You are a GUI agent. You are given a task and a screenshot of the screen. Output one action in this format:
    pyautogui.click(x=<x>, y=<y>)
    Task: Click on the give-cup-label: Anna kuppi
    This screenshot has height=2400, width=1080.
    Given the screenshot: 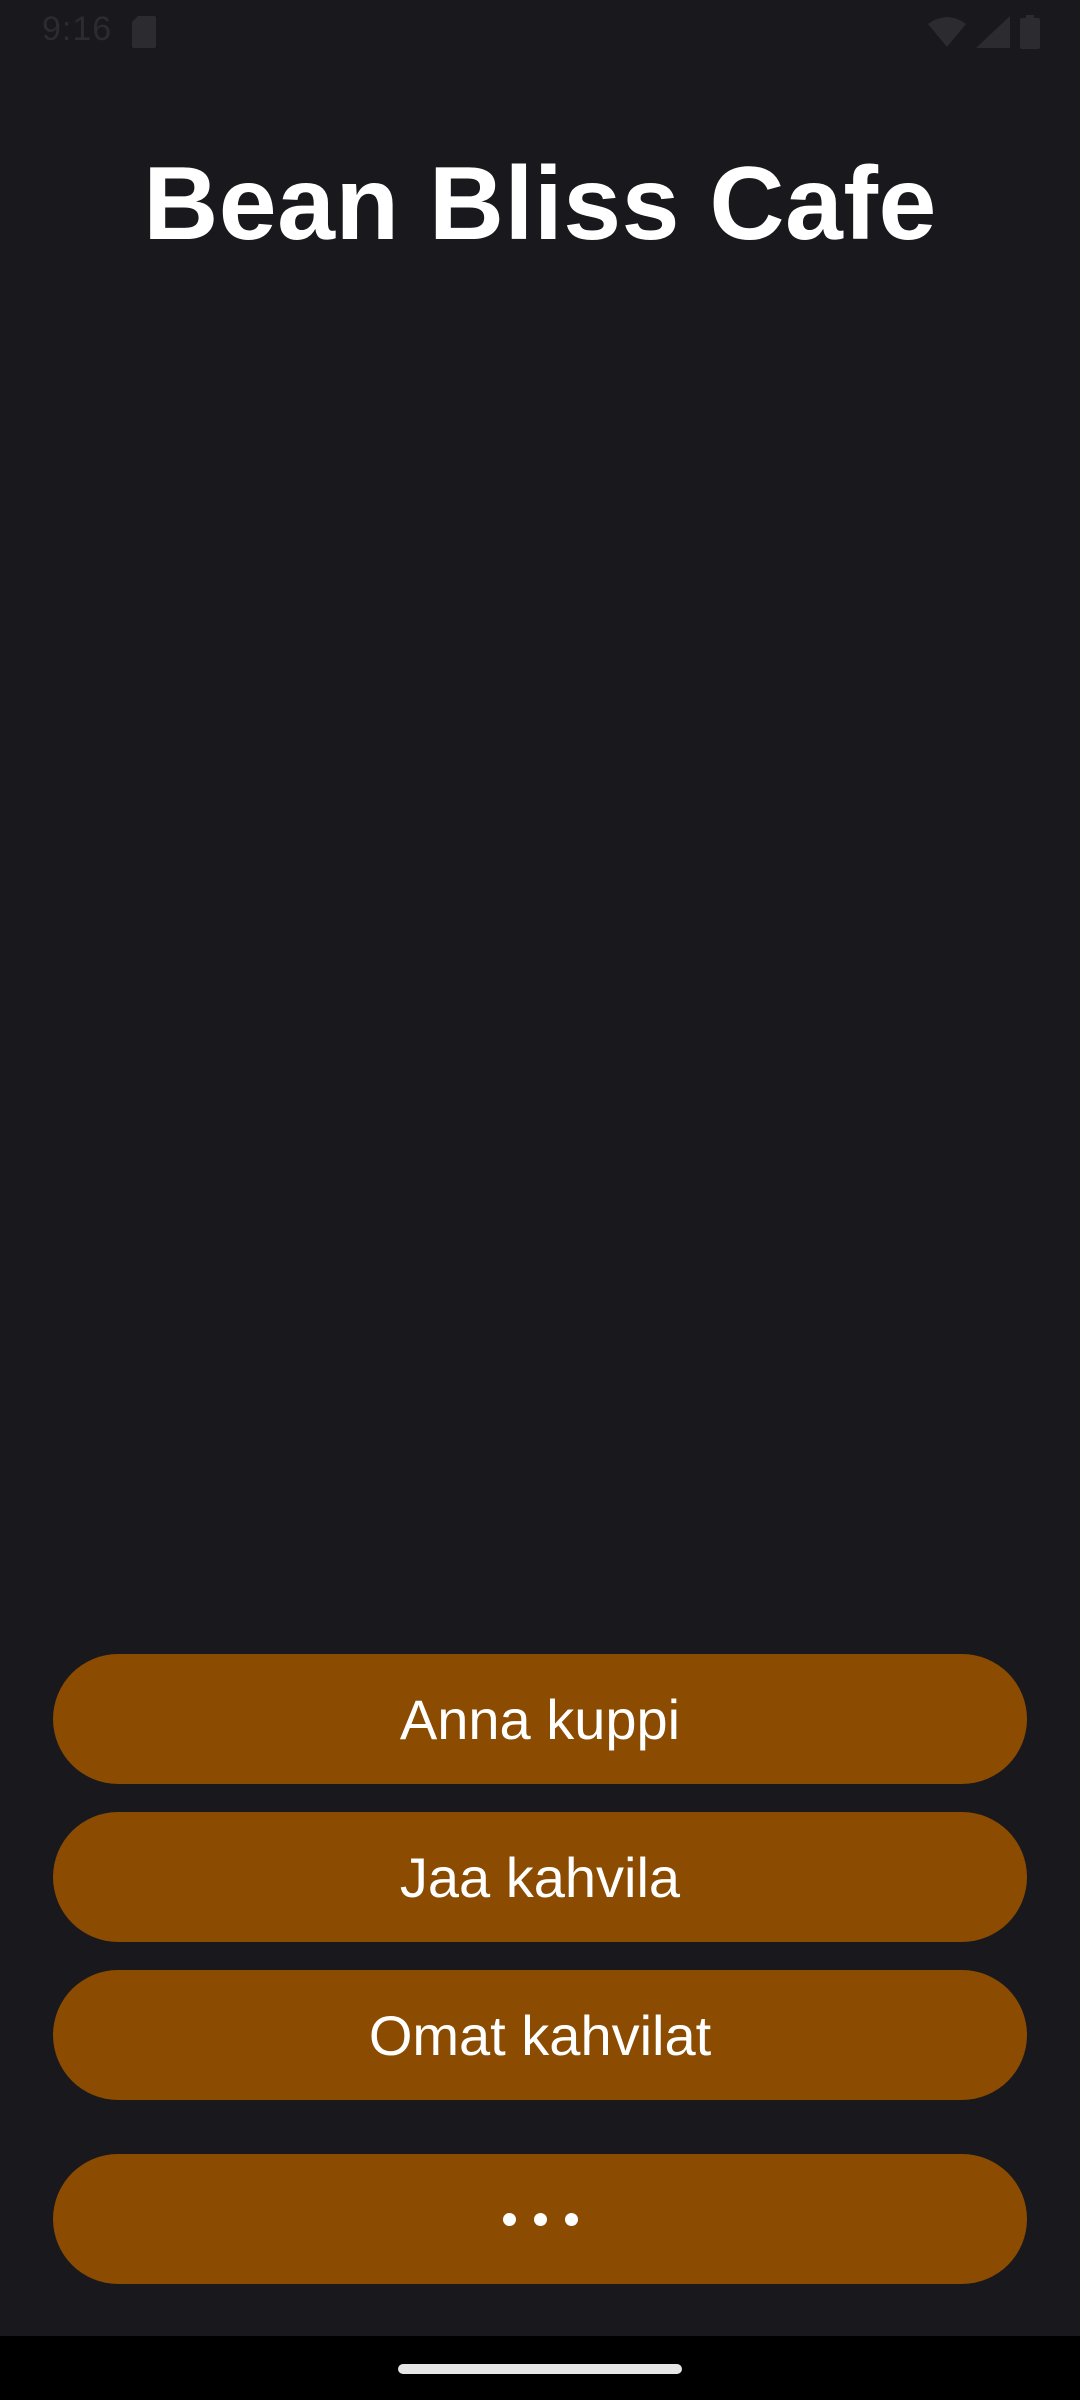 What is the action you would take?
    pyautogui.click(x=540, y=1719)
    